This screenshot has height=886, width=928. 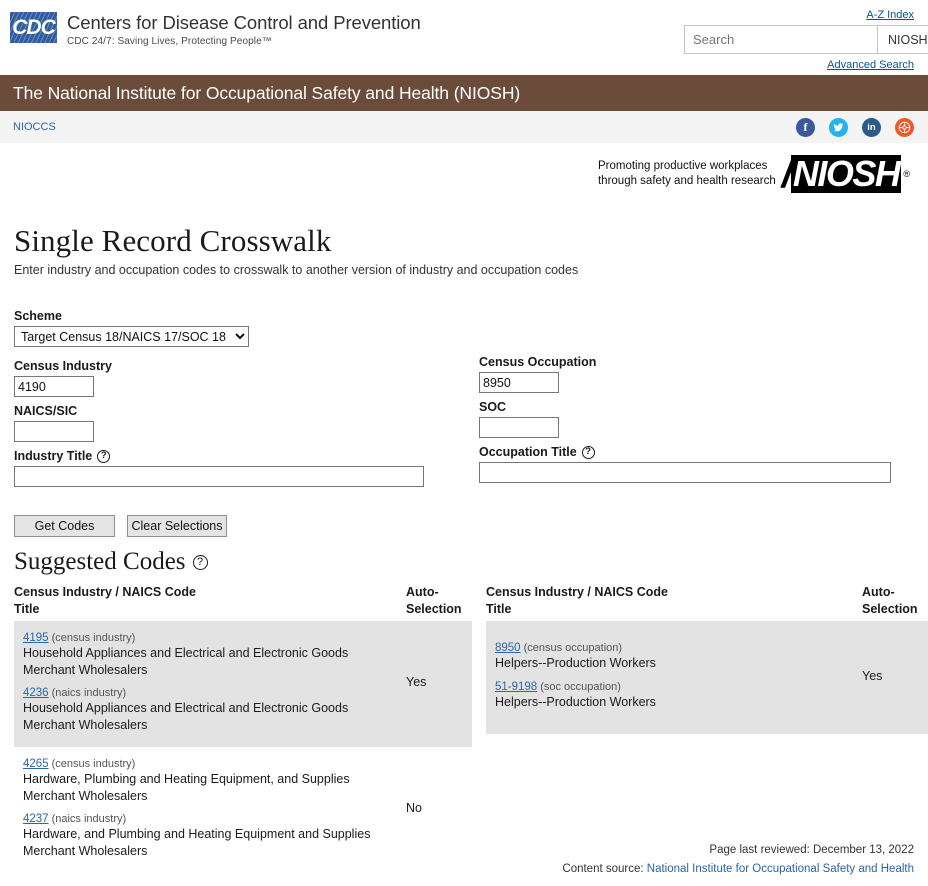 What do you see at coordinates (416, 682) in the screenshot?
I see `result-auto-selection-value: Yes` at bounding box center [416, 682].